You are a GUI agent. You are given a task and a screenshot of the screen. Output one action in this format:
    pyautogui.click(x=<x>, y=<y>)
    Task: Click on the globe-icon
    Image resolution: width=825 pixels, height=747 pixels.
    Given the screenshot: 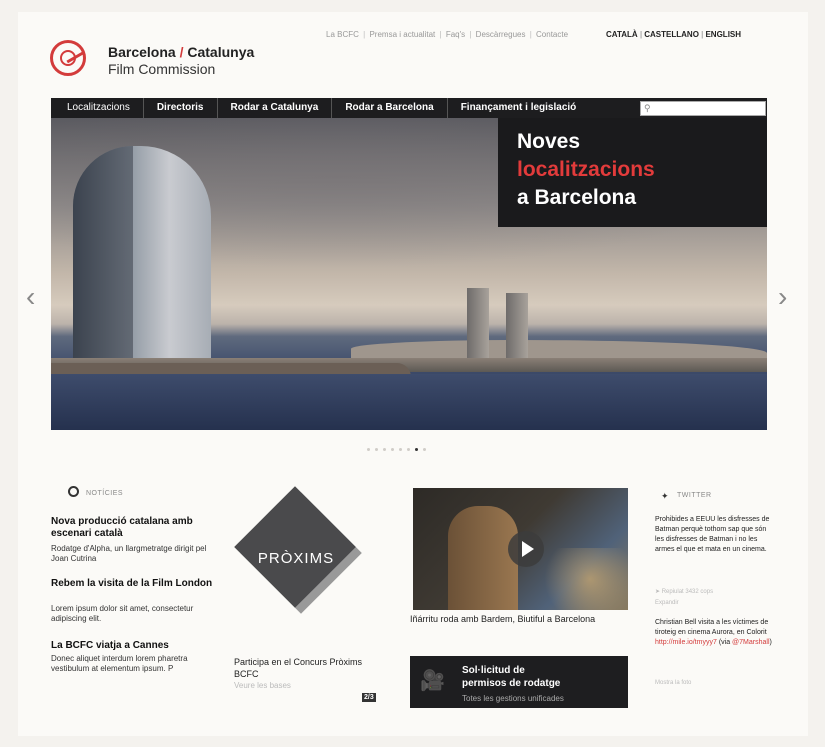 What is the action you would take?
    pyautogui.click(x=73, y=491)
    